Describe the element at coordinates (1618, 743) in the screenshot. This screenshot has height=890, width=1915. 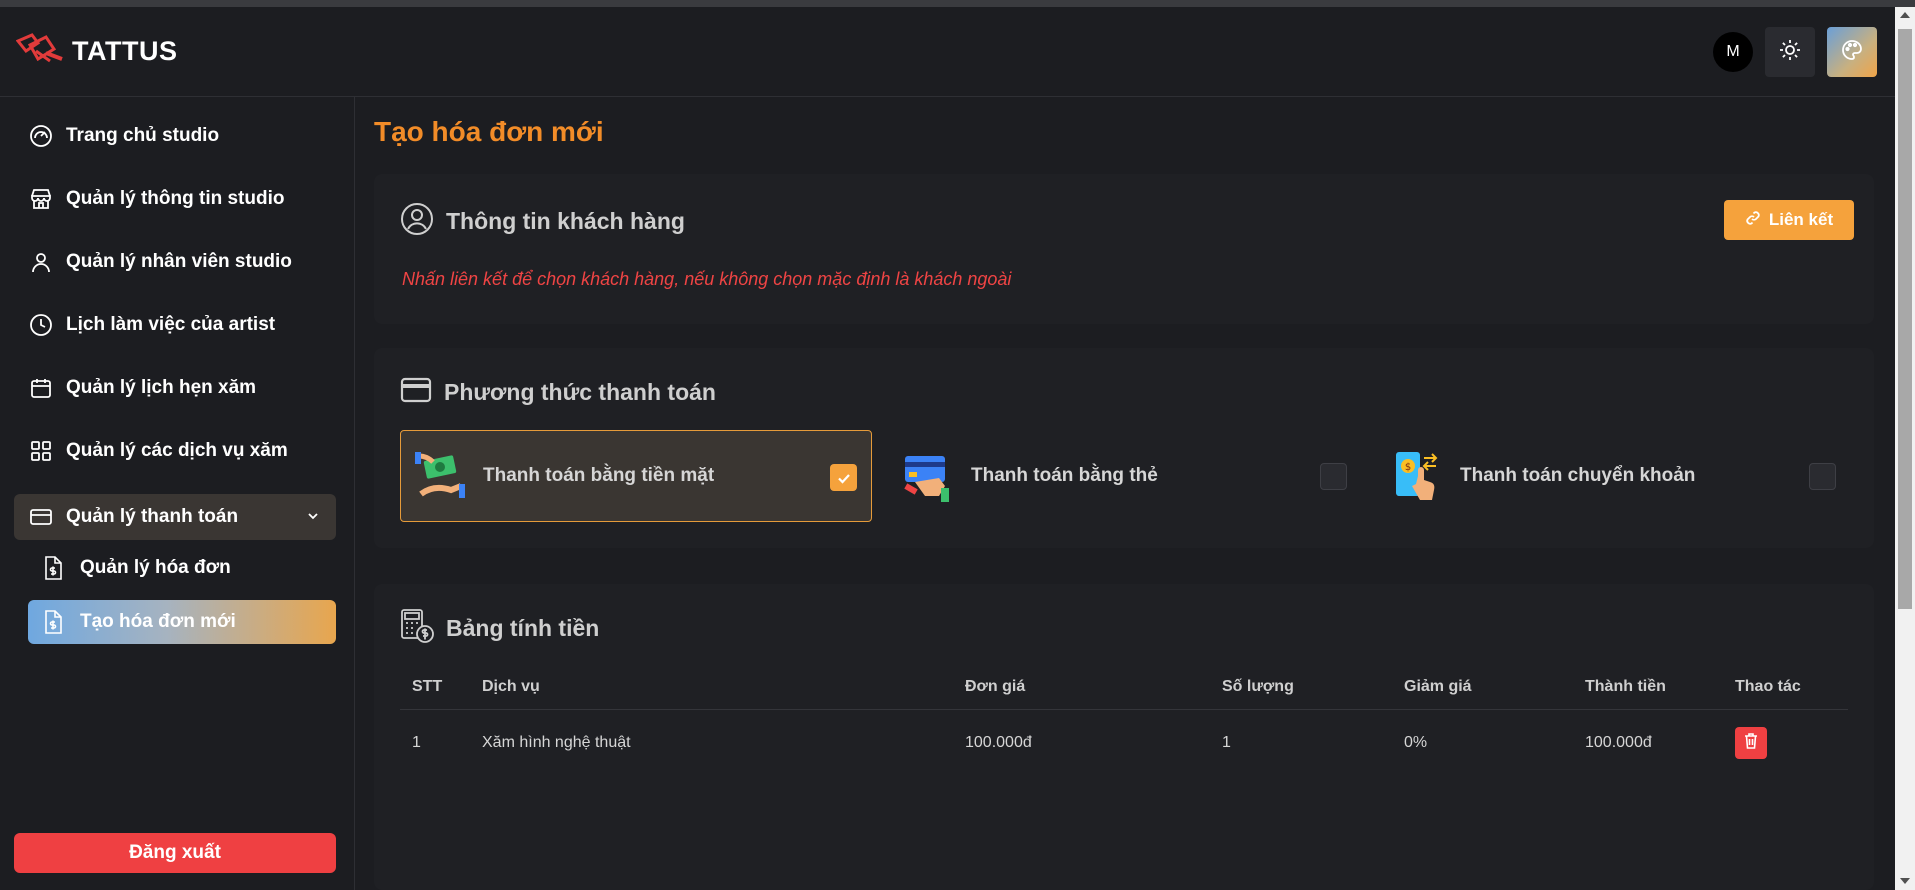
I see `cell-total: 100.000đ` at that location.